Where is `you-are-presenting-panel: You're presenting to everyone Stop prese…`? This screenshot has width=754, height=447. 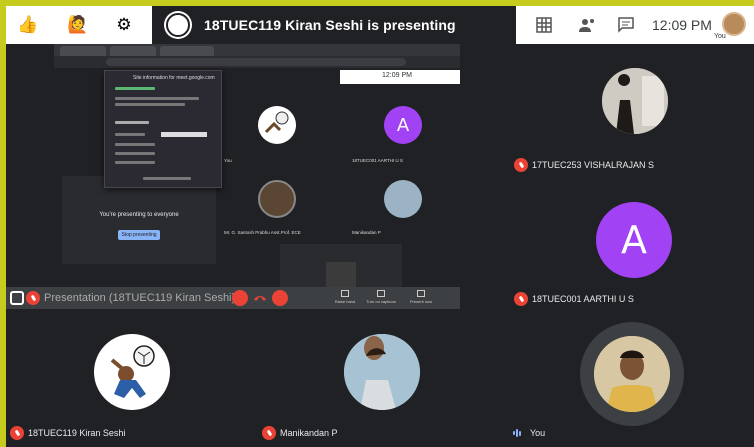 you-are-presenting-panel: You're presenting to everyone Stop prese… is located at coordinates (139, 220).